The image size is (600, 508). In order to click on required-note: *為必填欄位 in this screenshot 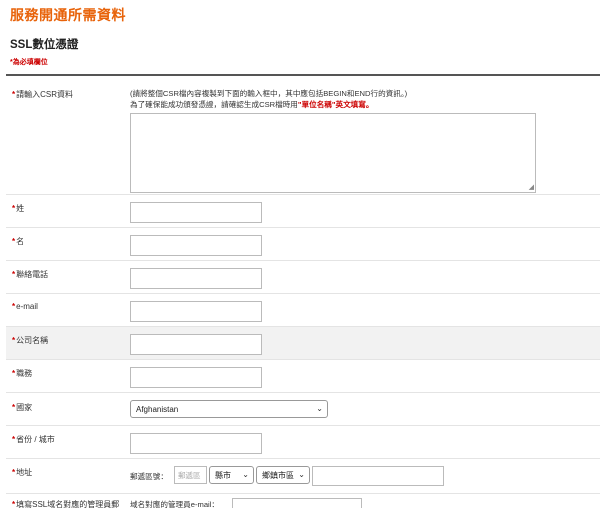, I will do `click(29, 62)`.